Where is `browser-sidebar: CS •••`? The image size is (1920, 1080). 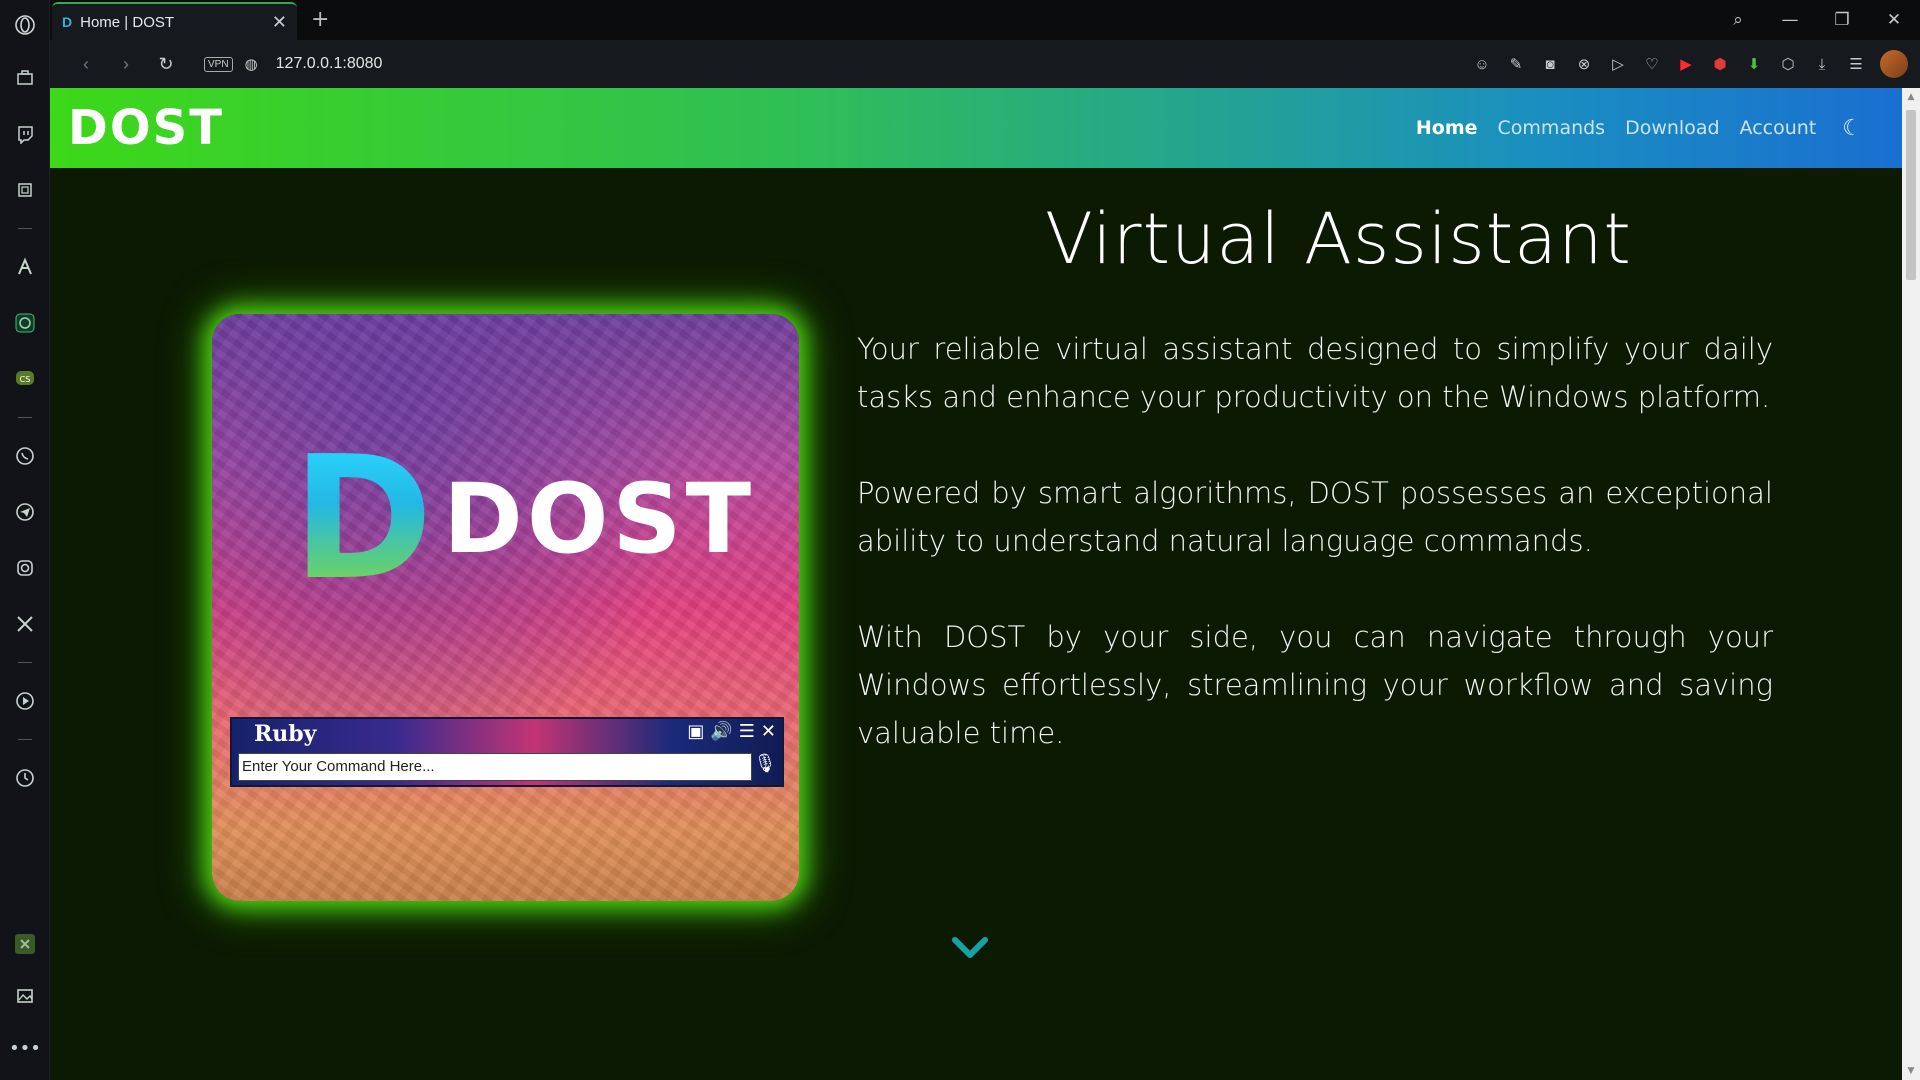 browser-sidebar: CS ••• is located at coordinates (25, 540).